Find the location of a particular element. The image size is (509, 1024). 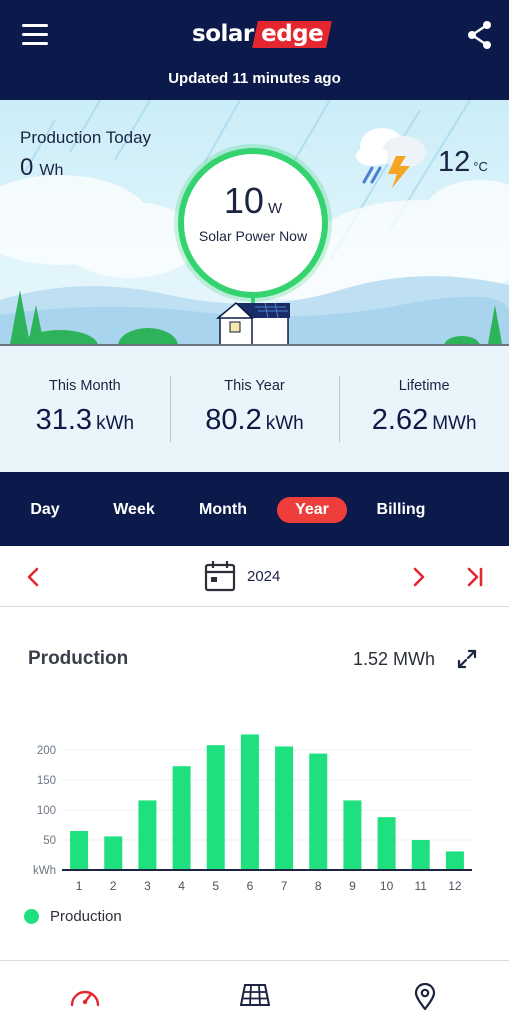

temperature: 12 °C is located at coordinates (463, 162).